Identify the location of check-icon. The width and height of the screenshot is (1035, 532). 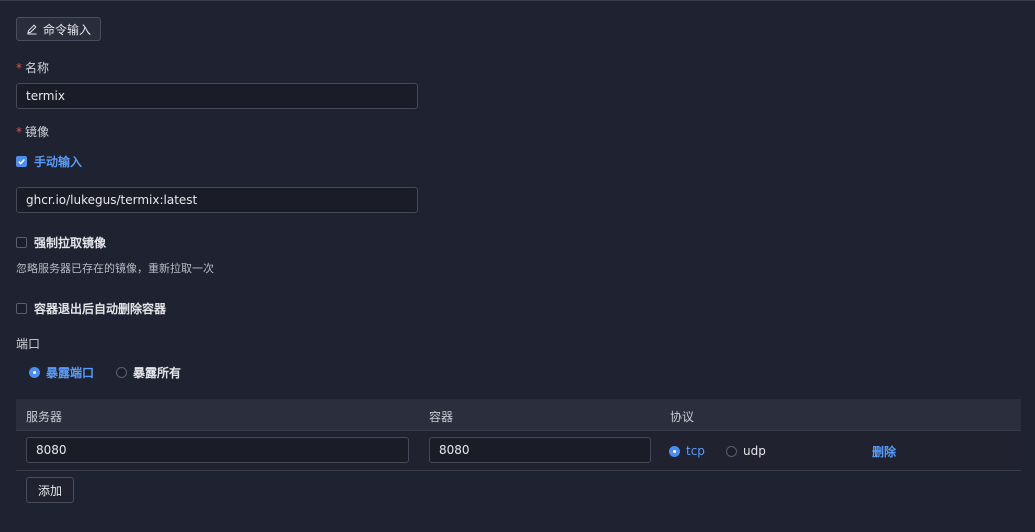
(21, 162).